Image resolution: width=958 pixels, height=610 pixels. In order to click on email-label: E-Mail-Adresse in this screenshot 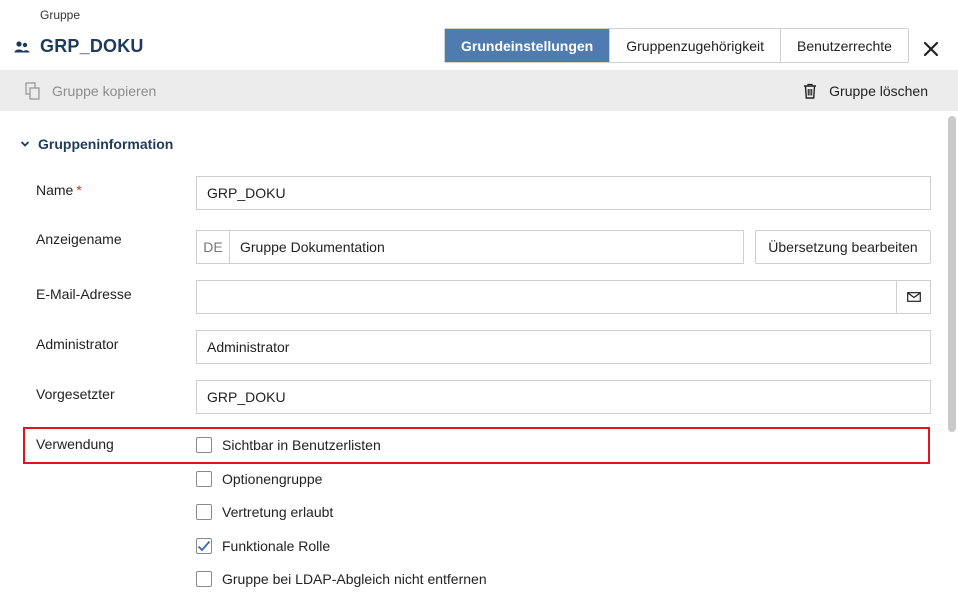, I will do `click(84, 294)`.